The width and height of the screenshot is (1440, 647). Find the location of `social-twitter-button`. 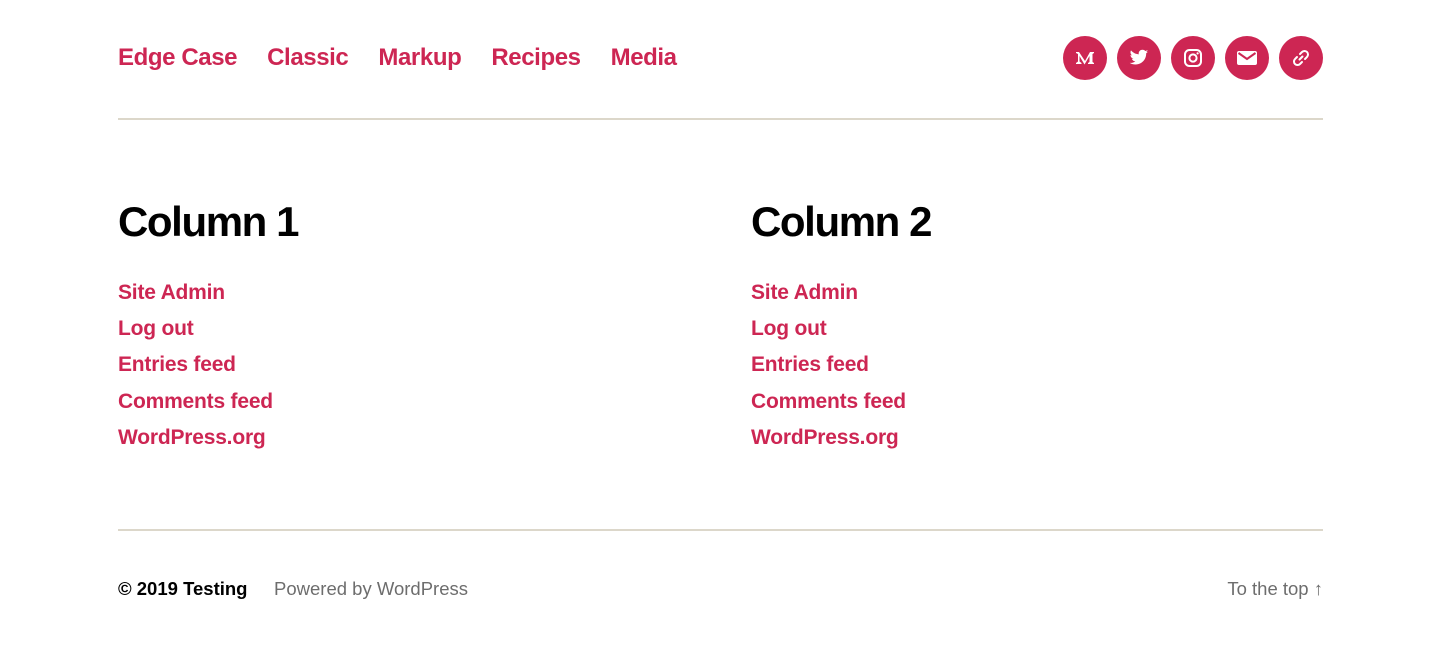

social-twitter-button is located at coordinates (1139, 58).